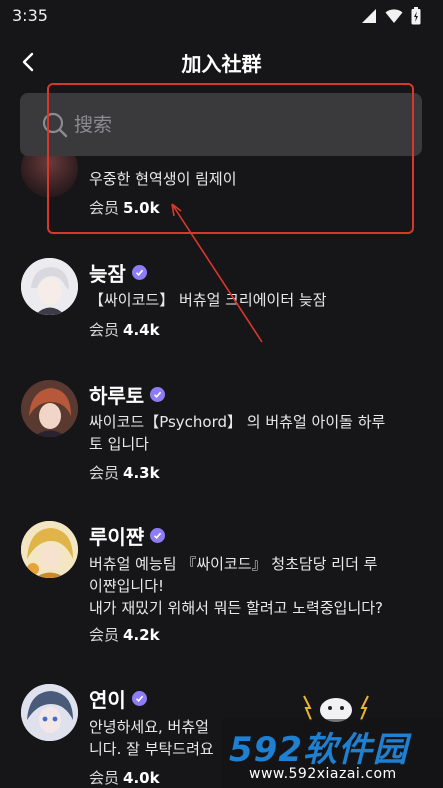 The image size is (443, 788). What do you see at coordinates (107, 700) in the screenshot?
I see `community-name: 연이` at bounding box center [107, 700].